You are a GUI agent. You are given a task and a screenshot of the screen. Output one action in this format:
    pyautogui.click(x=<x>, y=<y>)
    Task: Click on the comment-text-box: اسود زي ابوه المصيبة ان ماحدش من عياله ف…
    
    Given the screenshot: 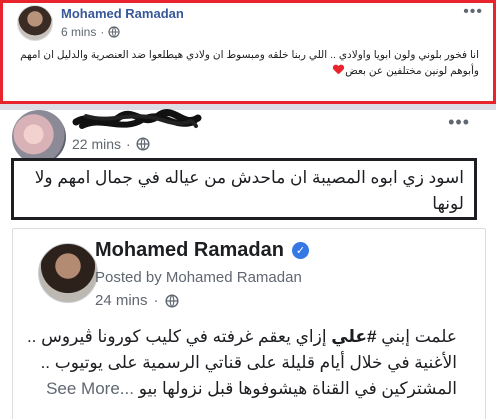 What is the action you would take?
    pyautogui.click(x=244, y=189)
    